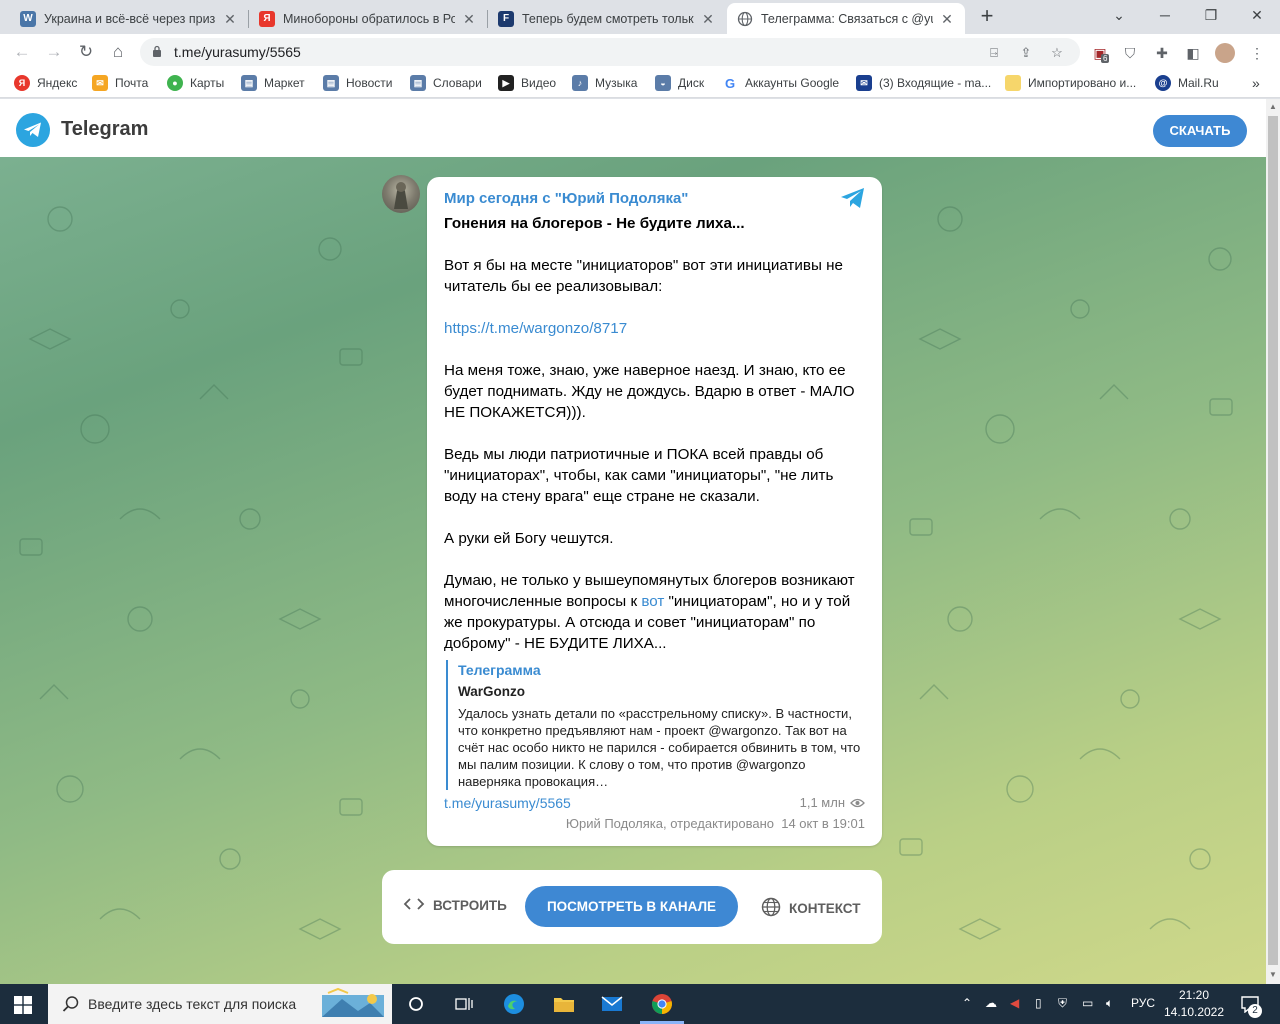 This screenshot has height=1024, width=1280. Describe the element at coordinates (652, 601) in the screenshot. I see `inline-link: вот` at that location.